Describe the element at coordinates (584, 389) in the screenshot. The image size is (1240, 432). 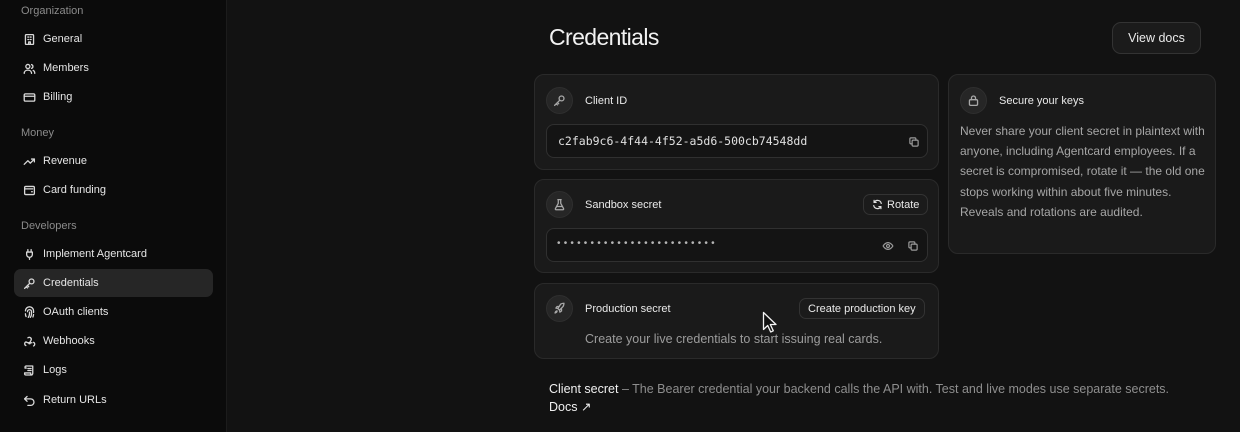
I see `footnote-term: Client secret` at that location.